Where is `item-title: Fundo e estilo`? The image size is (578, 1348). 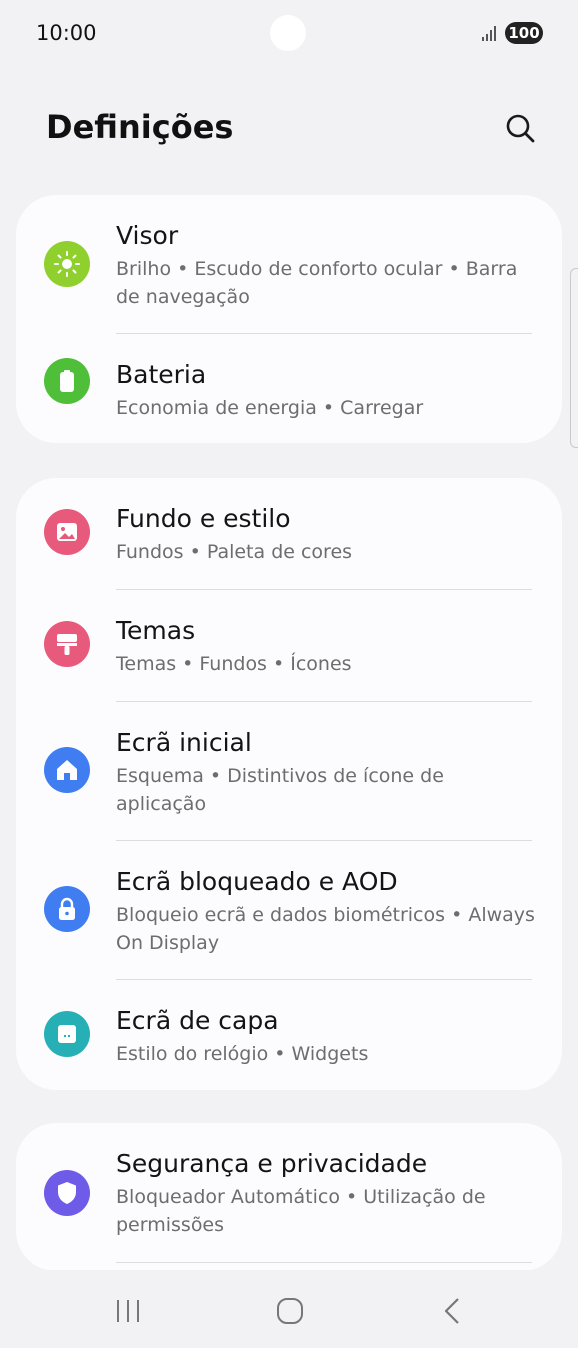
item-title: Fundo e estilo is located at coordinates (203, 518).